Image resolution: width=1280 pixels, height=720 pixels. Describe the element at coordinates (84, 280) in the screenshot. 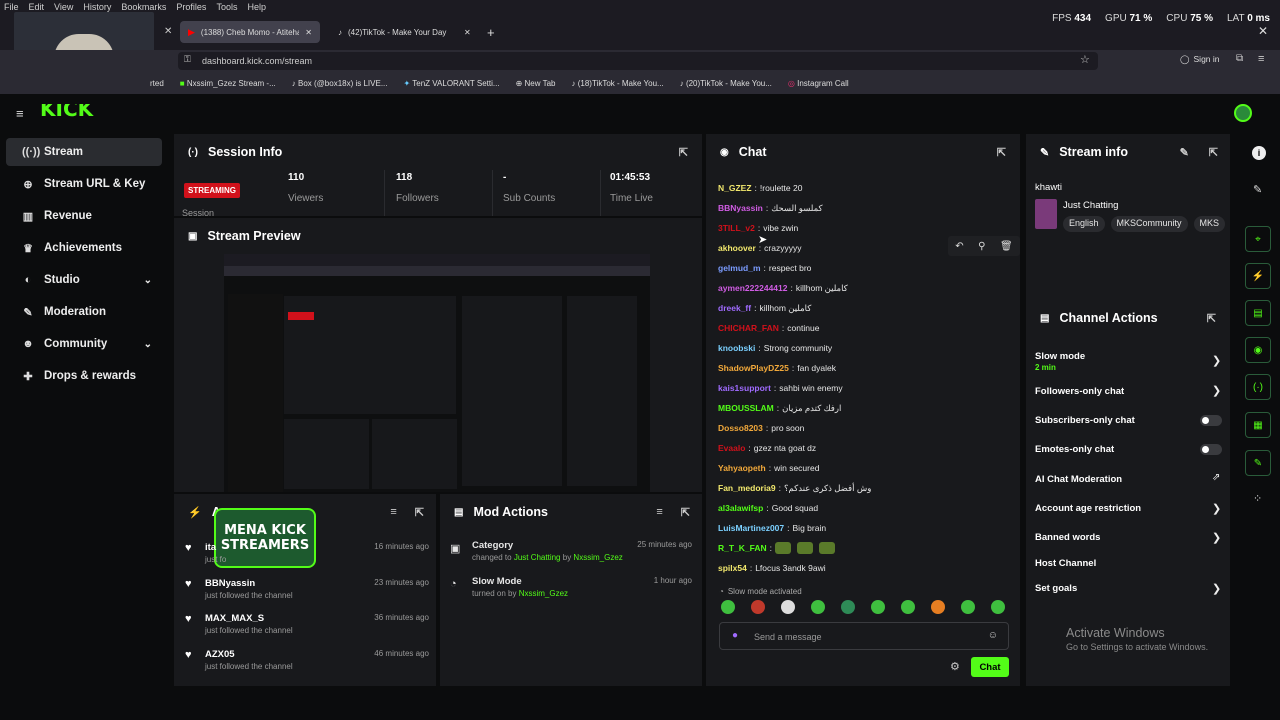

I see `sidebar-item-studio: ◐ Studio ⌄` at that location.